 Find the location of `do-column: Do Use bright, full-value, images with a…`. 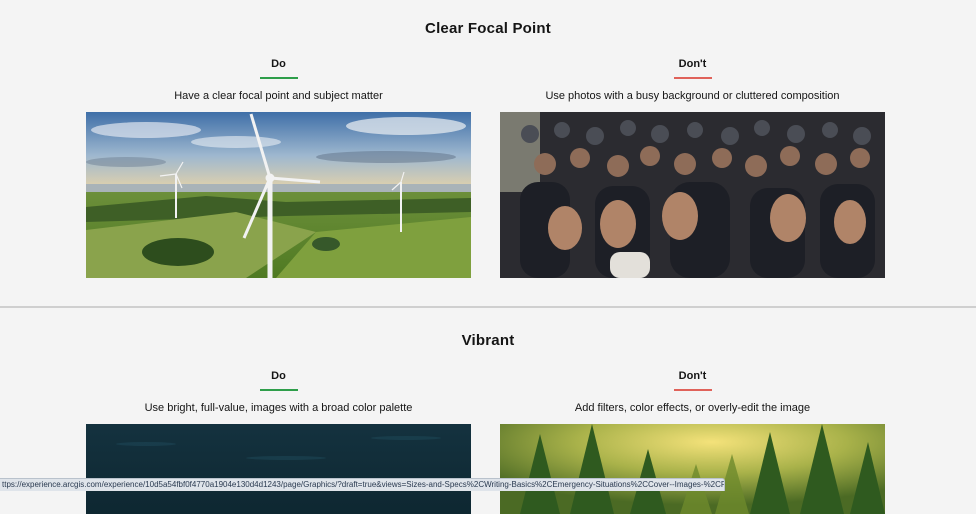

do-column: Do Use bright, full-value, images with a… is located at coordinates (278, 441).